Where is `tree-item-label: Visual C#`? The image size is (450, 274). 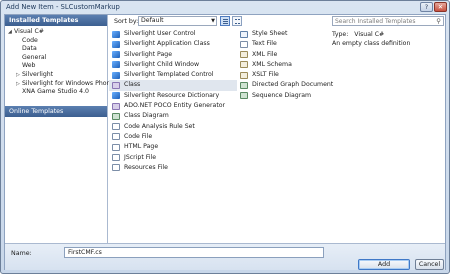 tree-item-label: Visual C# is located at coordinates (29, 31).